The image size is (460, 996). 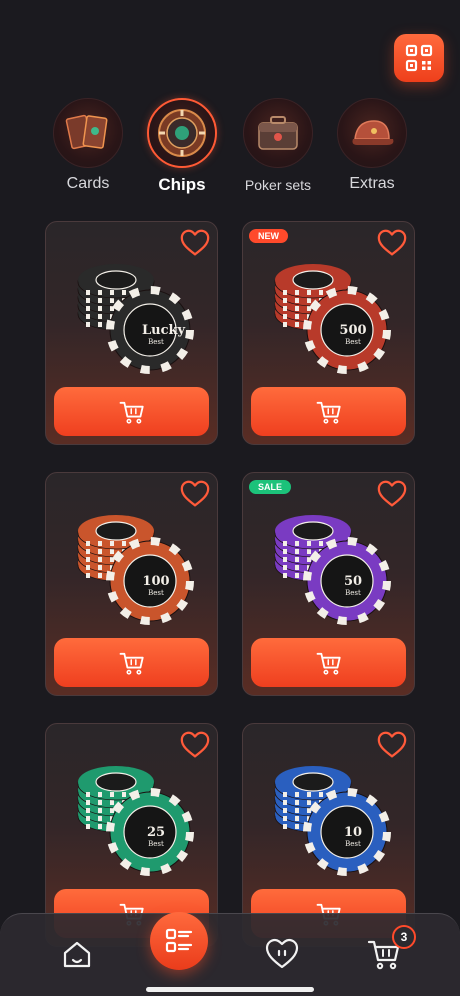 I want to click on category-label: Chips, so click(x=182, y=184).